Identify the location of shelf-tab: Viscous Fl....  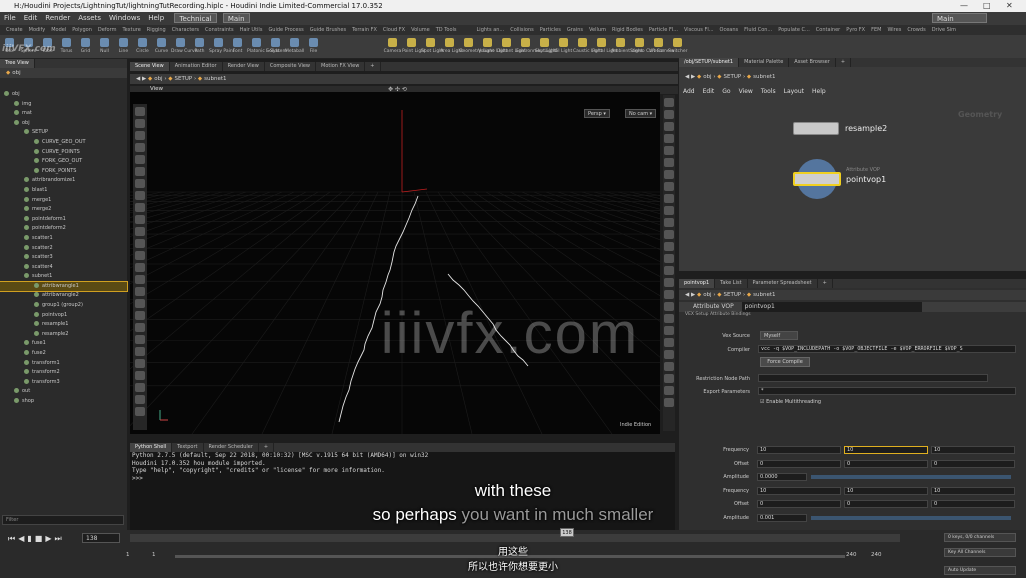
(699, 30).